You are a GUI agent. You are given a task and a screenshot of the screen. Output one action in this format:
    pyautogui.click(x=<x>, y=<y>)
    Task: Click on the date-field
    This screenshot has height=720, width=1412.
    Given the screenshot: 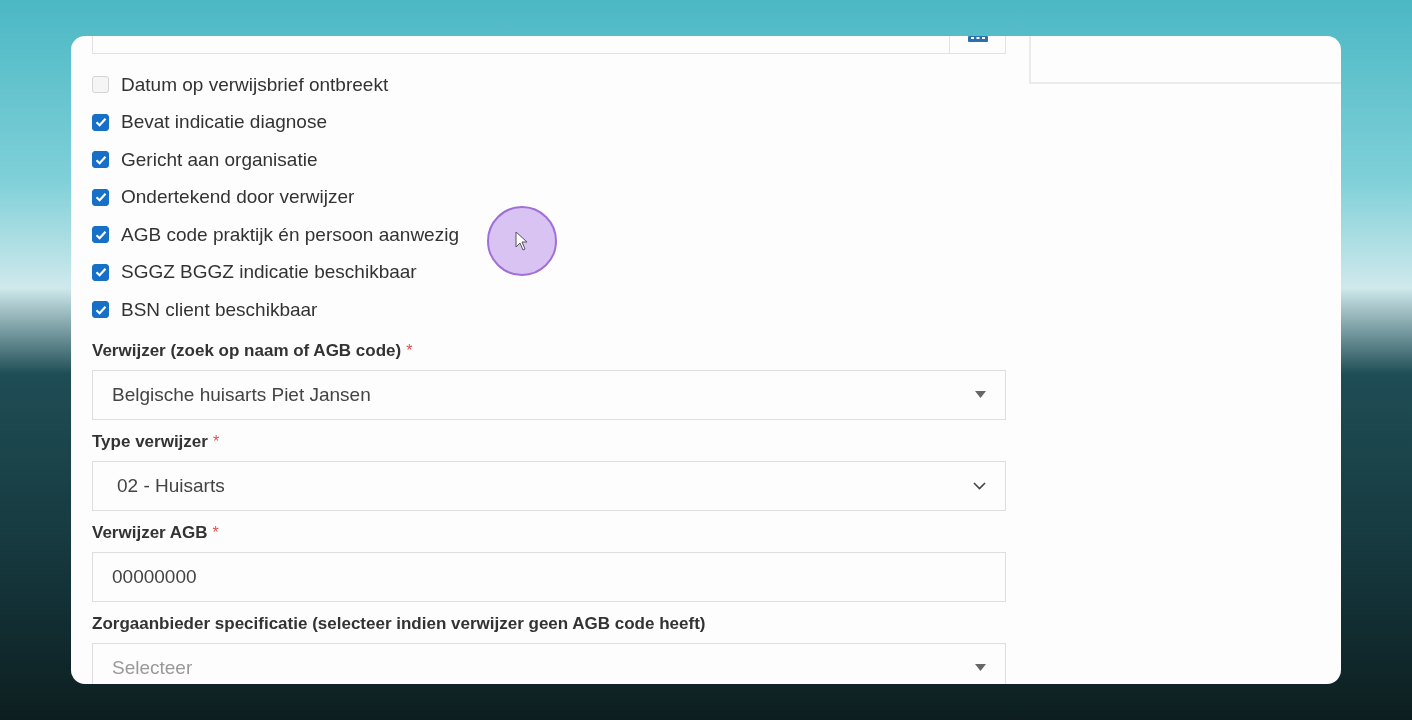 What is the action you would take?
    pyautogui.click(x=549, y=45)
    